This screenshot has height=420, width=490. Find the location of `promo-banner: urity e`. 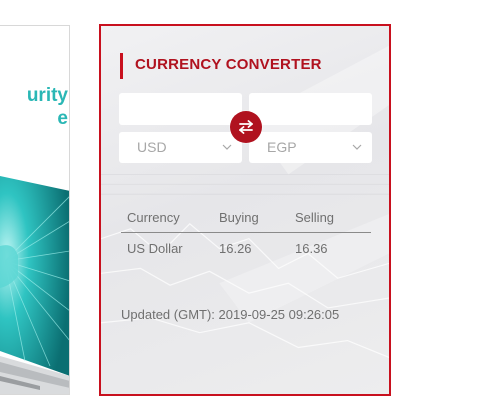

promo-banner: urity e is located at coordinates (35, 210).